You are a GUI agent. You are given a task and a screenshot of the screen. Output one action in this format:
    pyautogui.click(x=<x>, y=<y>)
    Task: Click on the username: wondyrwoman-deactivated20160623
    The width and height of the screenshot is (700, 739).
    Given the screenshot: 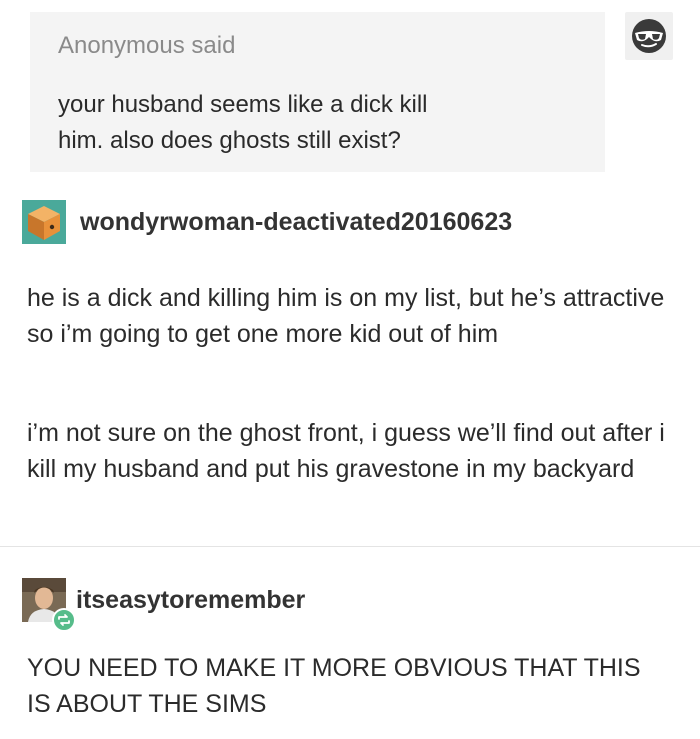 What is the action you would take?
    pyautogui.click(x=296, y=222)
    